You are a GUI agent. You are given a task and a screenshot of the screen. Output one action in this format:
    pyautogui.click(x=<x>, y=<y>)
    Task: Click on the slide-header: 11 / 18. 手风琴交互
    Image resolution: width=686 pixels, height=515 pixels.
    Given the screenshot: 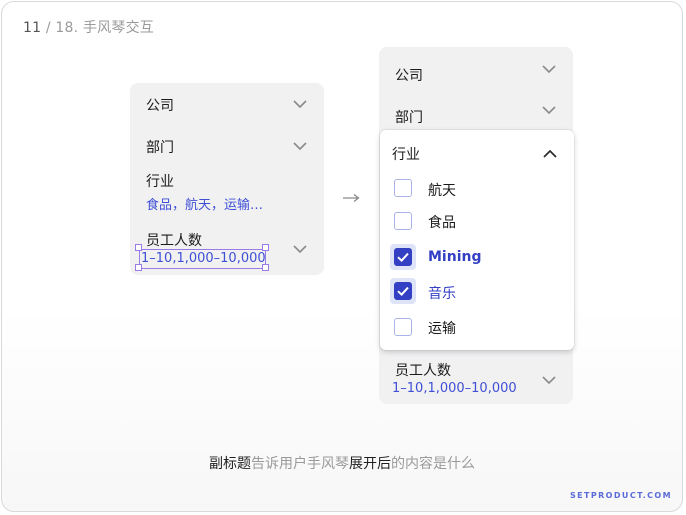 What is the action you would take?
    pyautogui.click(x=88, y=27)
    